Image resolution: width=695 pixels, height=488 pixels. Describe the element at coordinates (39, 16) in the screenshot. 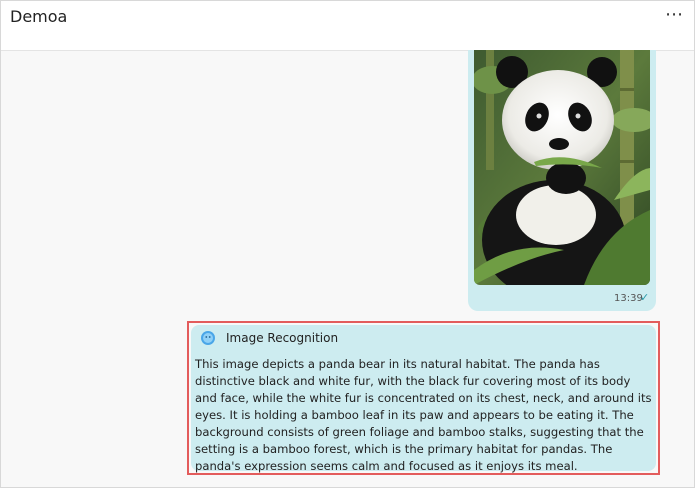

I see `chat-title: Demoa` at that location.